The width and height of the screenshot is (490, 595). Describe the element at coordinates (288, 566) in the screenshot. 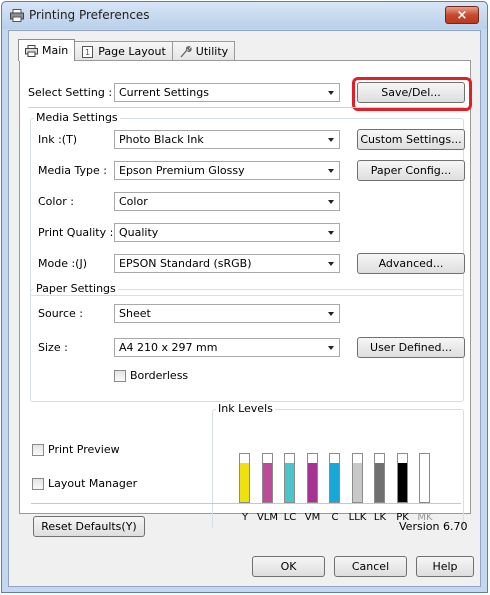

I see `ok-button: OK` at that location.